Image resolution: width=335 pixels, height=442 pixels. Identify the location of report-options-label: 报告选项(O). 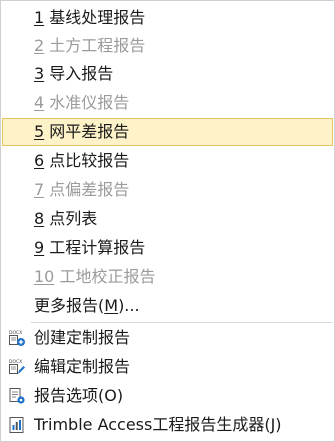
(79, 395).